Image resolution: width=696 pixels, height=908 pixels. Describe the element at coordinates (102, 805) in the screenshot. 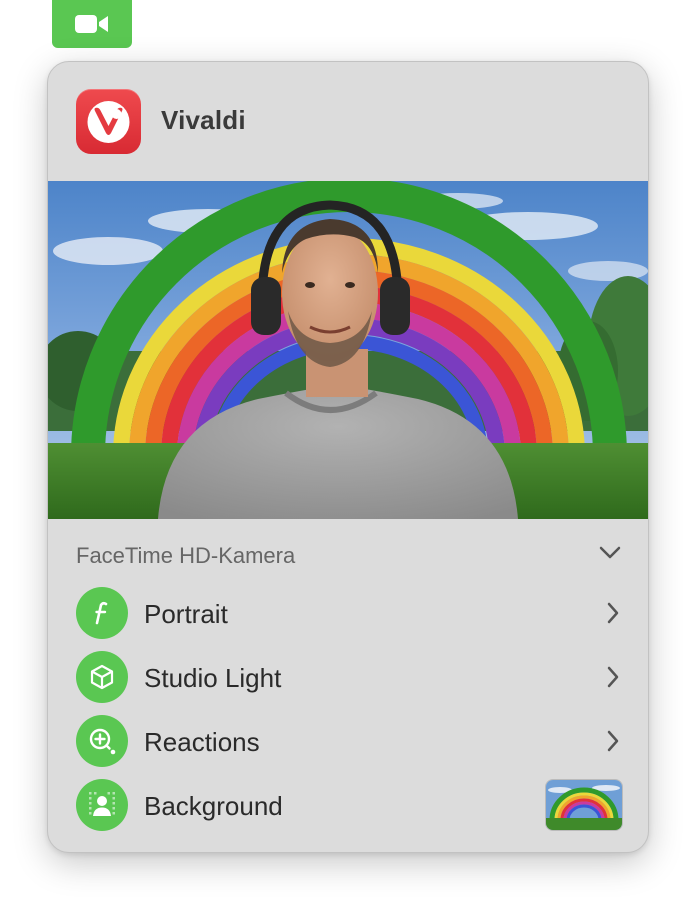

I see `person-background-icon` at that location.